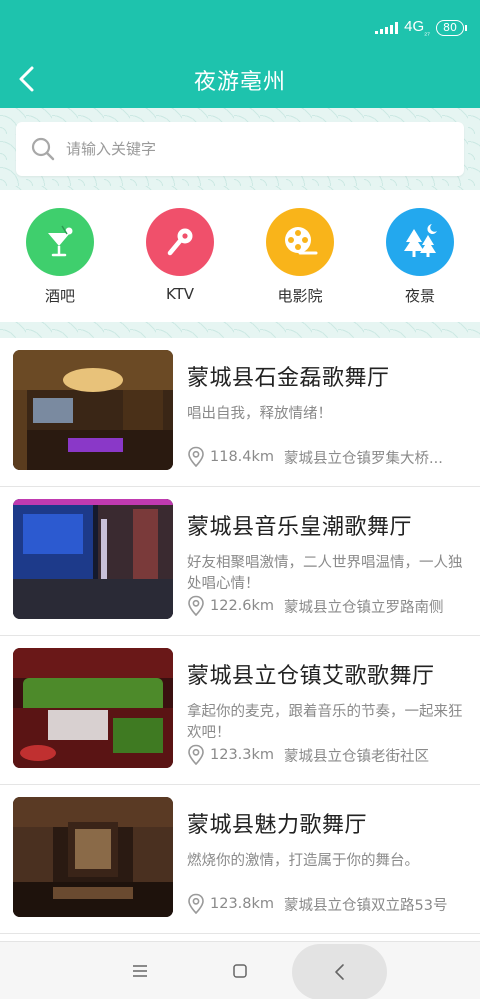 The height and width of the screenshot is (999, 480). What do you see at coordinates (420, 242) in the screenshot?
I see `night-trees-icon` at bounding box center [420, 242].